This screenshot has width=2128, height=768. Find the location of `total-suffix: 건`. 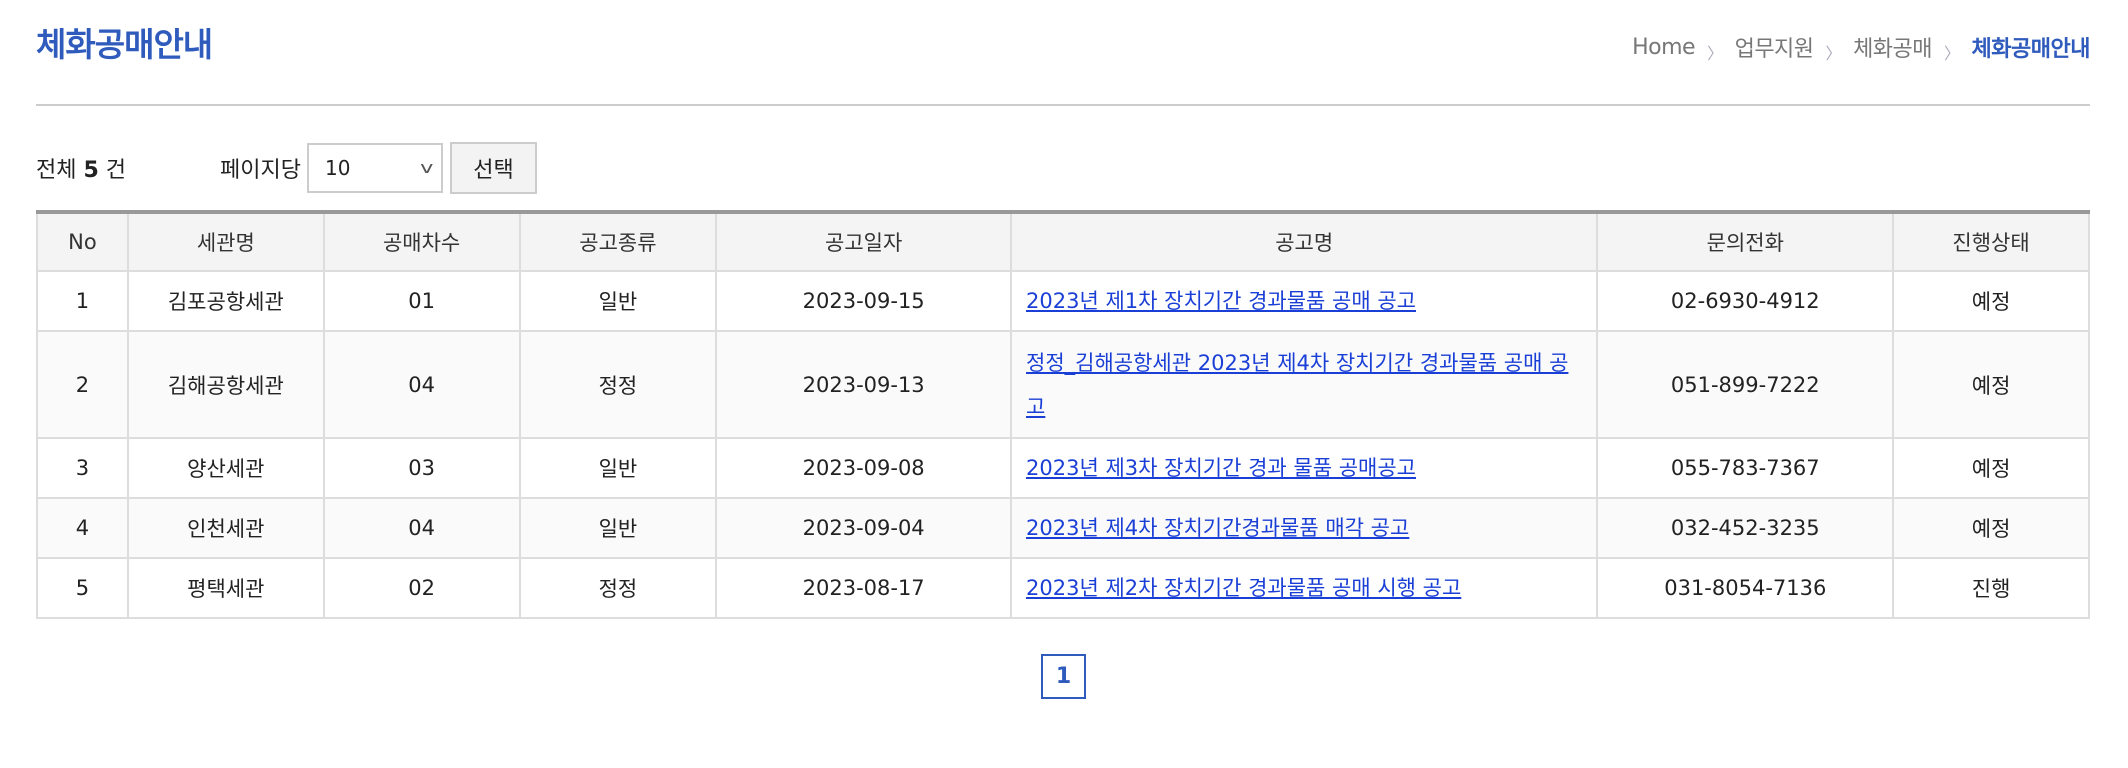

total-suffix: 건 is located at coordinates (116, 170).